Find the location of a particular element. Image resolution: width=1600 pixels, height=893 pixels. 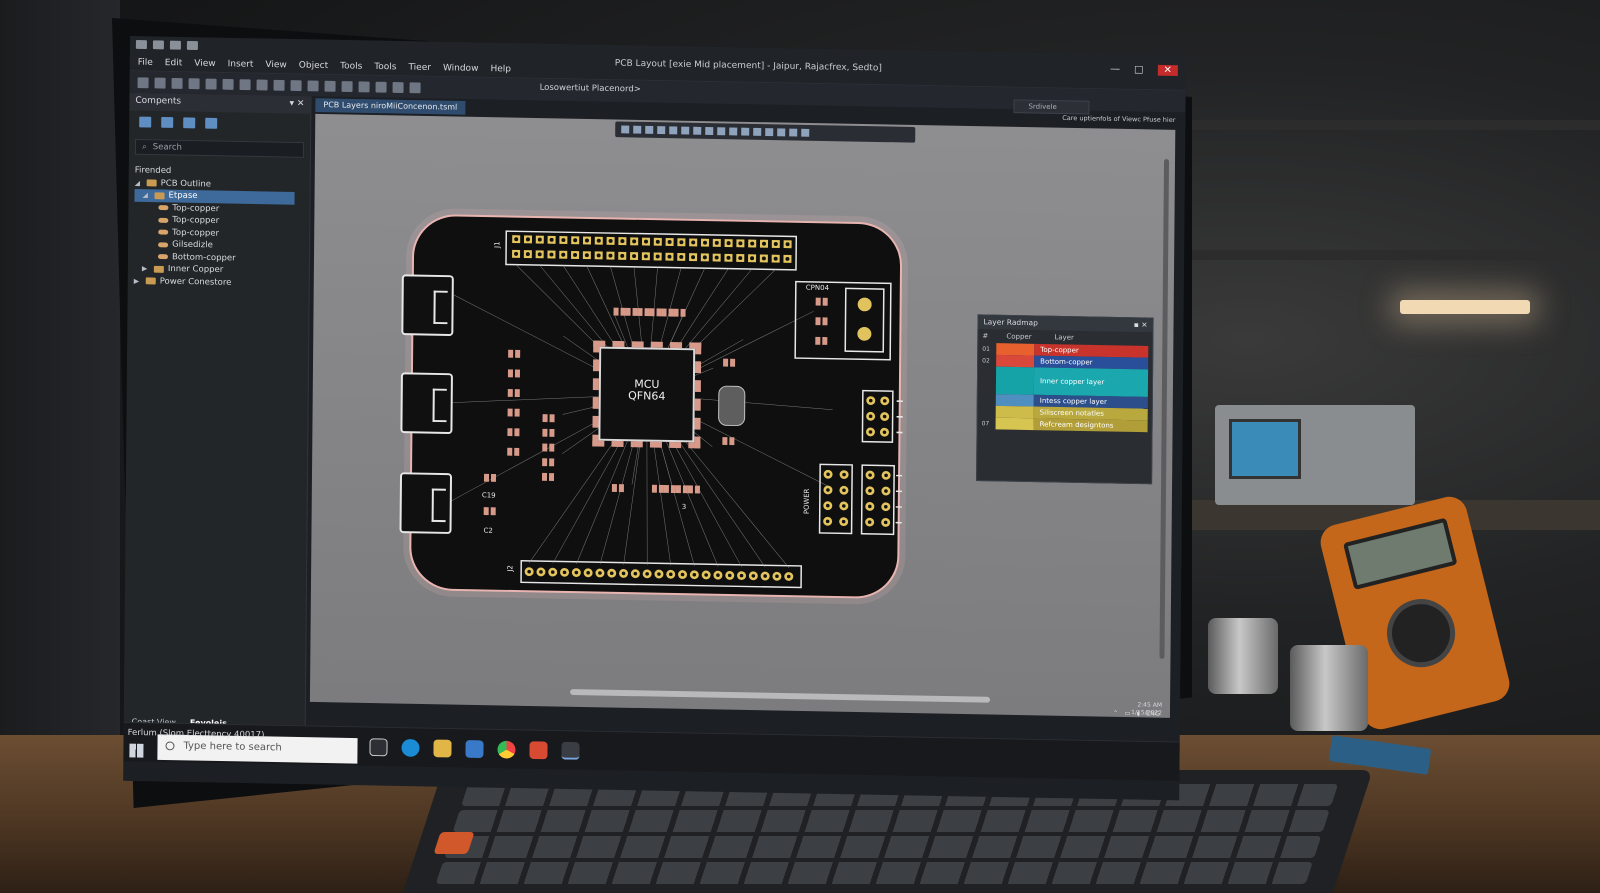

menu-tools-2: Tools is located at coordinates (385, 67).